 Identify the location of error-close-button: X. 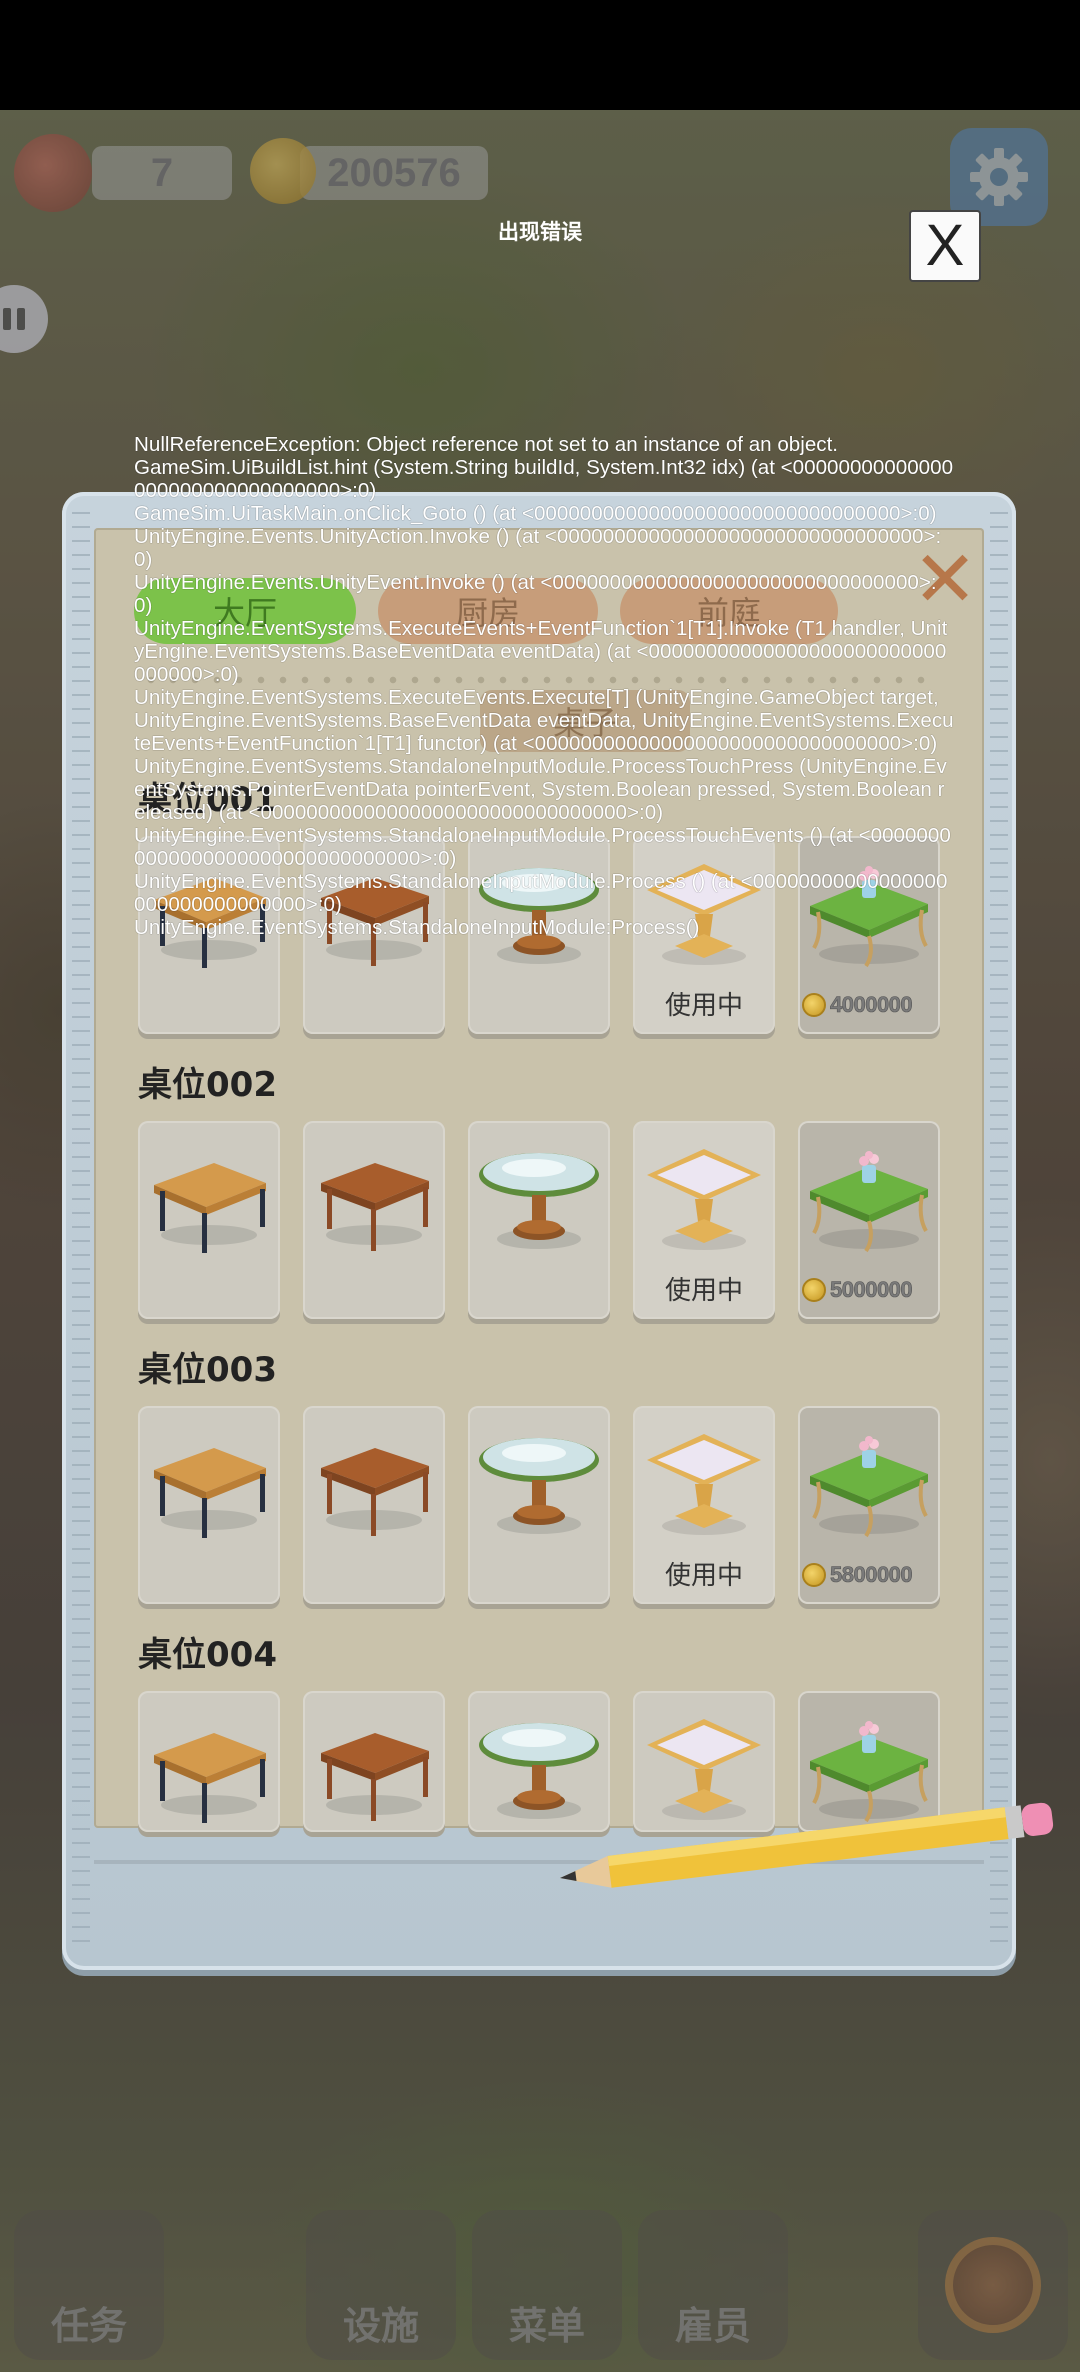
(945, 246).